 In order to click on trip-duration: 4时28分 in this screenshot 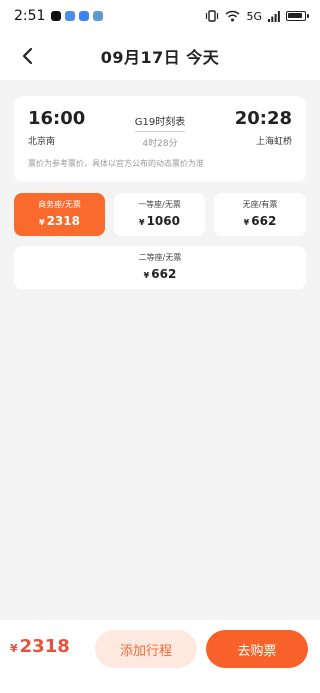, I will do `click(160, 144)`.